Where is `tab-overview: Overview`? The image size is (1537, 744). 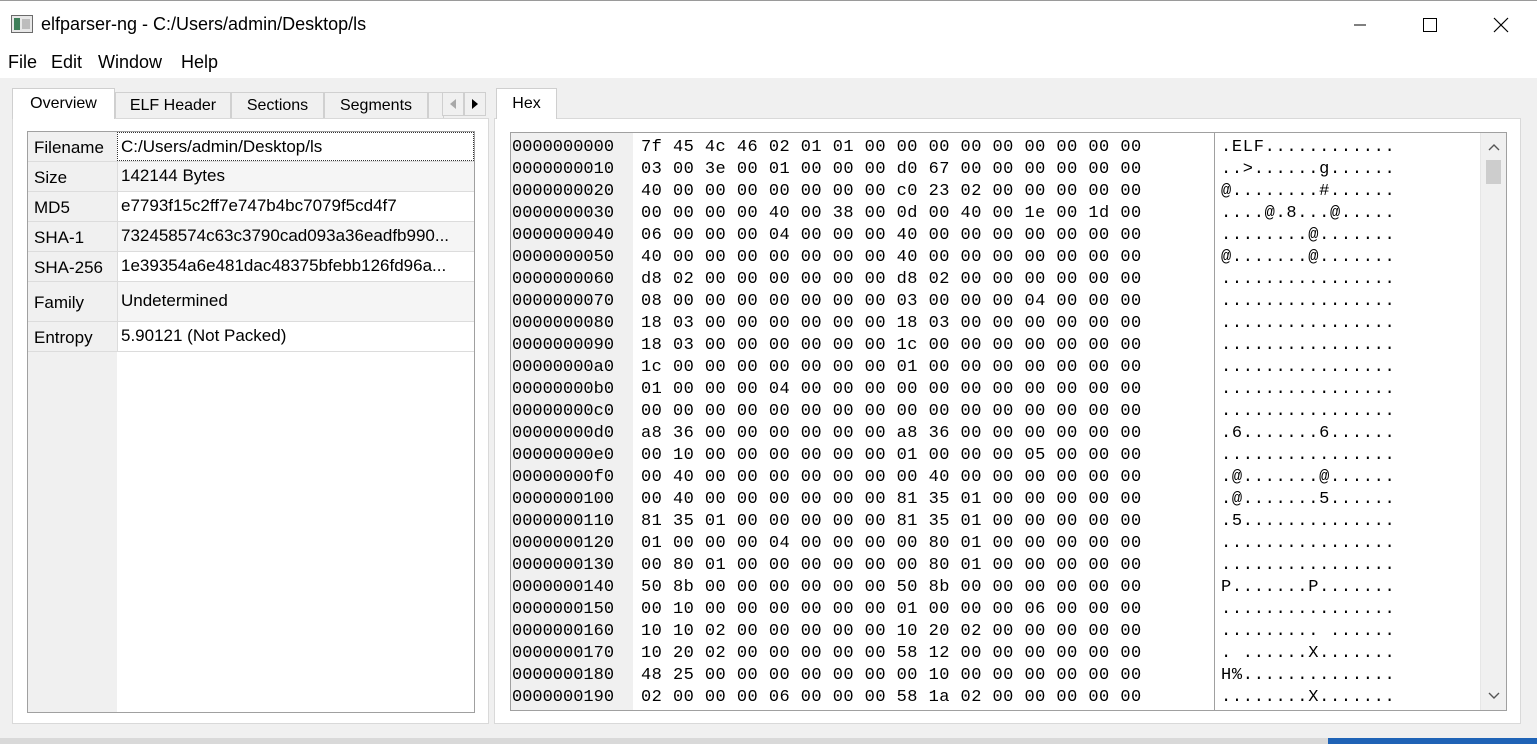 tab-overview: Overview is located at coordinates (63, 103).